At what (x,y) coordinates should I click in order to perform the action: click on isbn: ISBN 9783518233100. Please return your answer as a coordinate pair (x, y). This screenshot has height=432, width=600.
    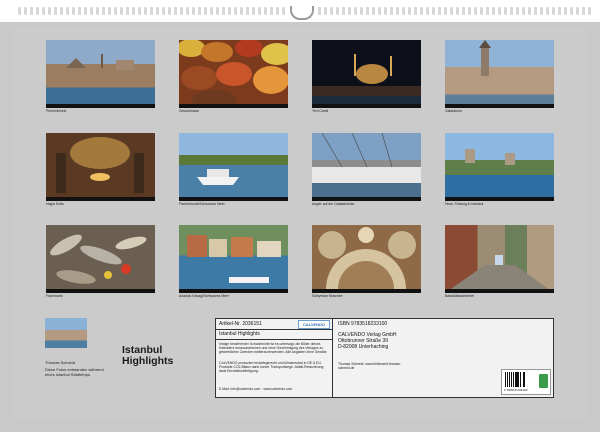
    Looking at the image, I should click on (363, 324).